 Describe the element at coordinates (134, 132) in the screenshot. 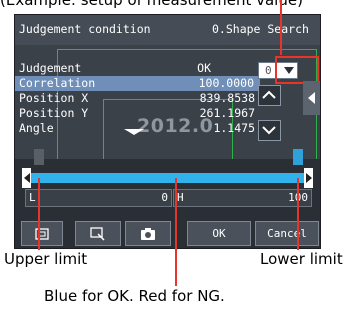

I see `pointer-icon` at that location.